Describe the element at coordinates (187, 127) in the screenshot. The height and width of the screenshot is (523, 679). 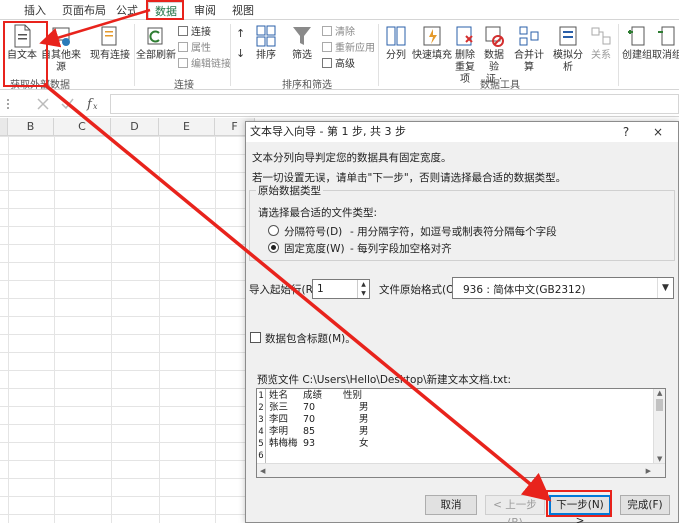
I see `column-header-e: E` at that location.